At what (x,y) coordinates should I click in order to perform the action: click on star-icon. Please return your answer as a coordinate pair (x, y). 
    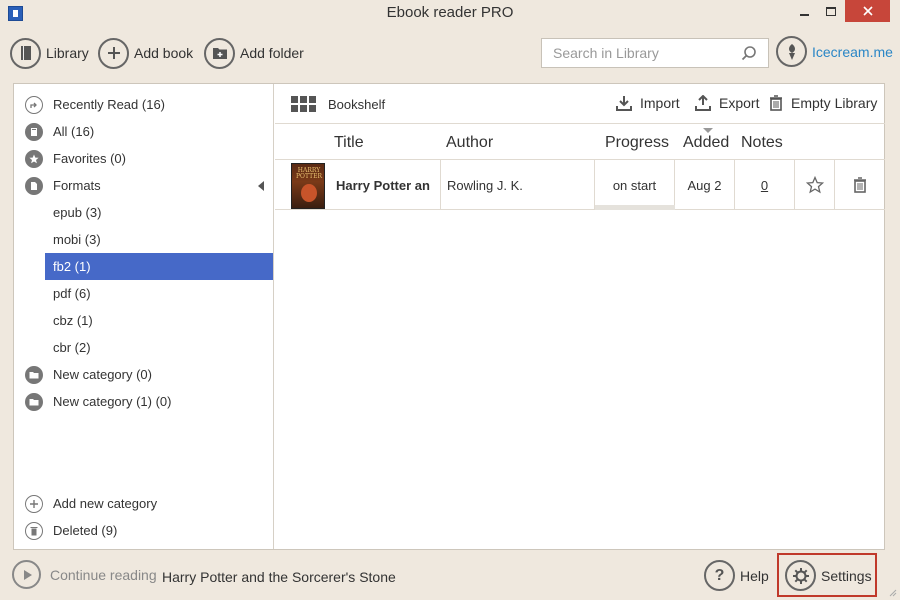
    Looking at the image, I should click on (814, 185).